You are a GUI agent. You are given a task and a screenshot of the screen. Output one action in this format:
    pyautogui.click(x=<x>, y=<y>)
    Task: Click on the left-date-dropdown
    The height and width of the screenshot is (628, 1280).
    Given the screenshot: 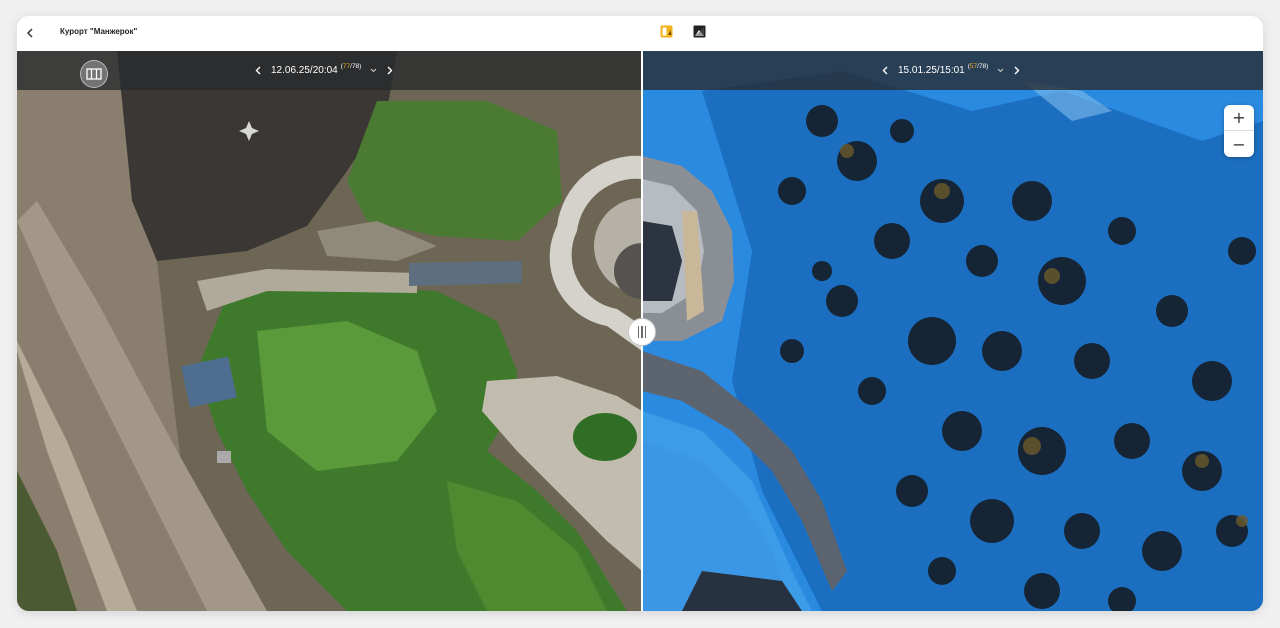 What is the action you would take?
    pyautogui.click(x=373, y=70)
    